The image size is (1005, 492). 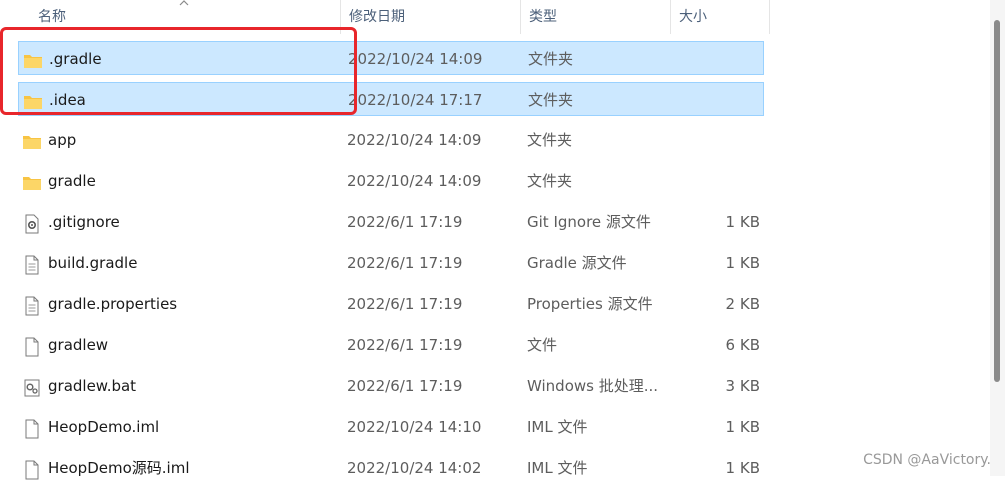 What do you see at coordinates (720, 17) in the screenshot?
I see `column-header-size: 大小` at bounding box center [720, 17].